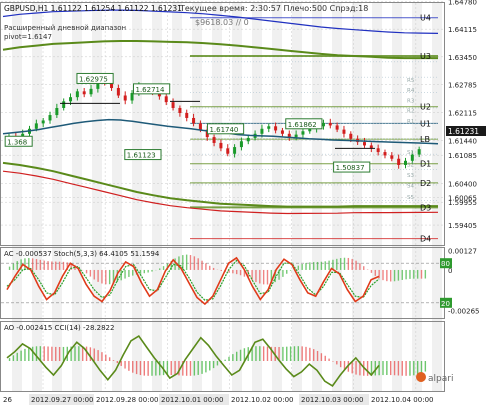 The width and height of the screenshot is (500, 412). I want to click on price-tick-label: 1.59955, so click(462, 203).